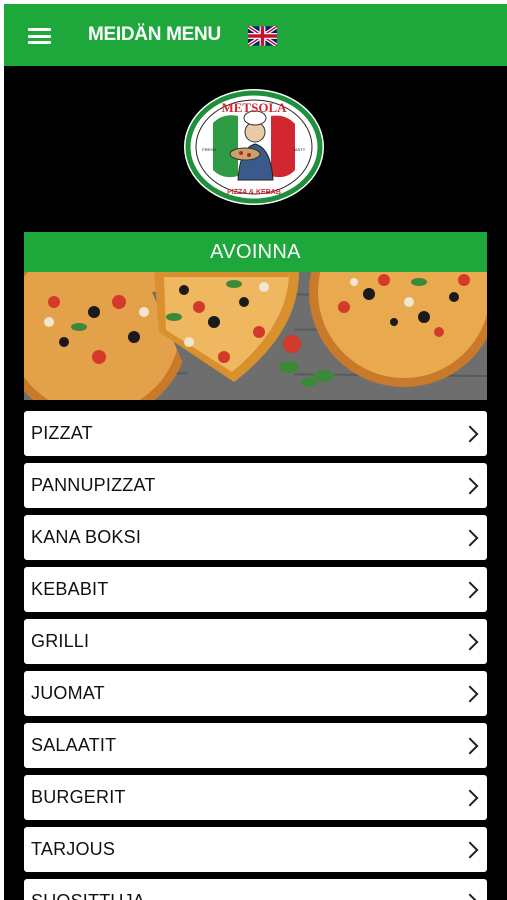 This screenshot has width=507, height=900. What do you see at coordinates (254, 192) in the screenshot?
I see `logo-bottom-text: PIZZA & KEBAB` at bounding box center [254, 192].